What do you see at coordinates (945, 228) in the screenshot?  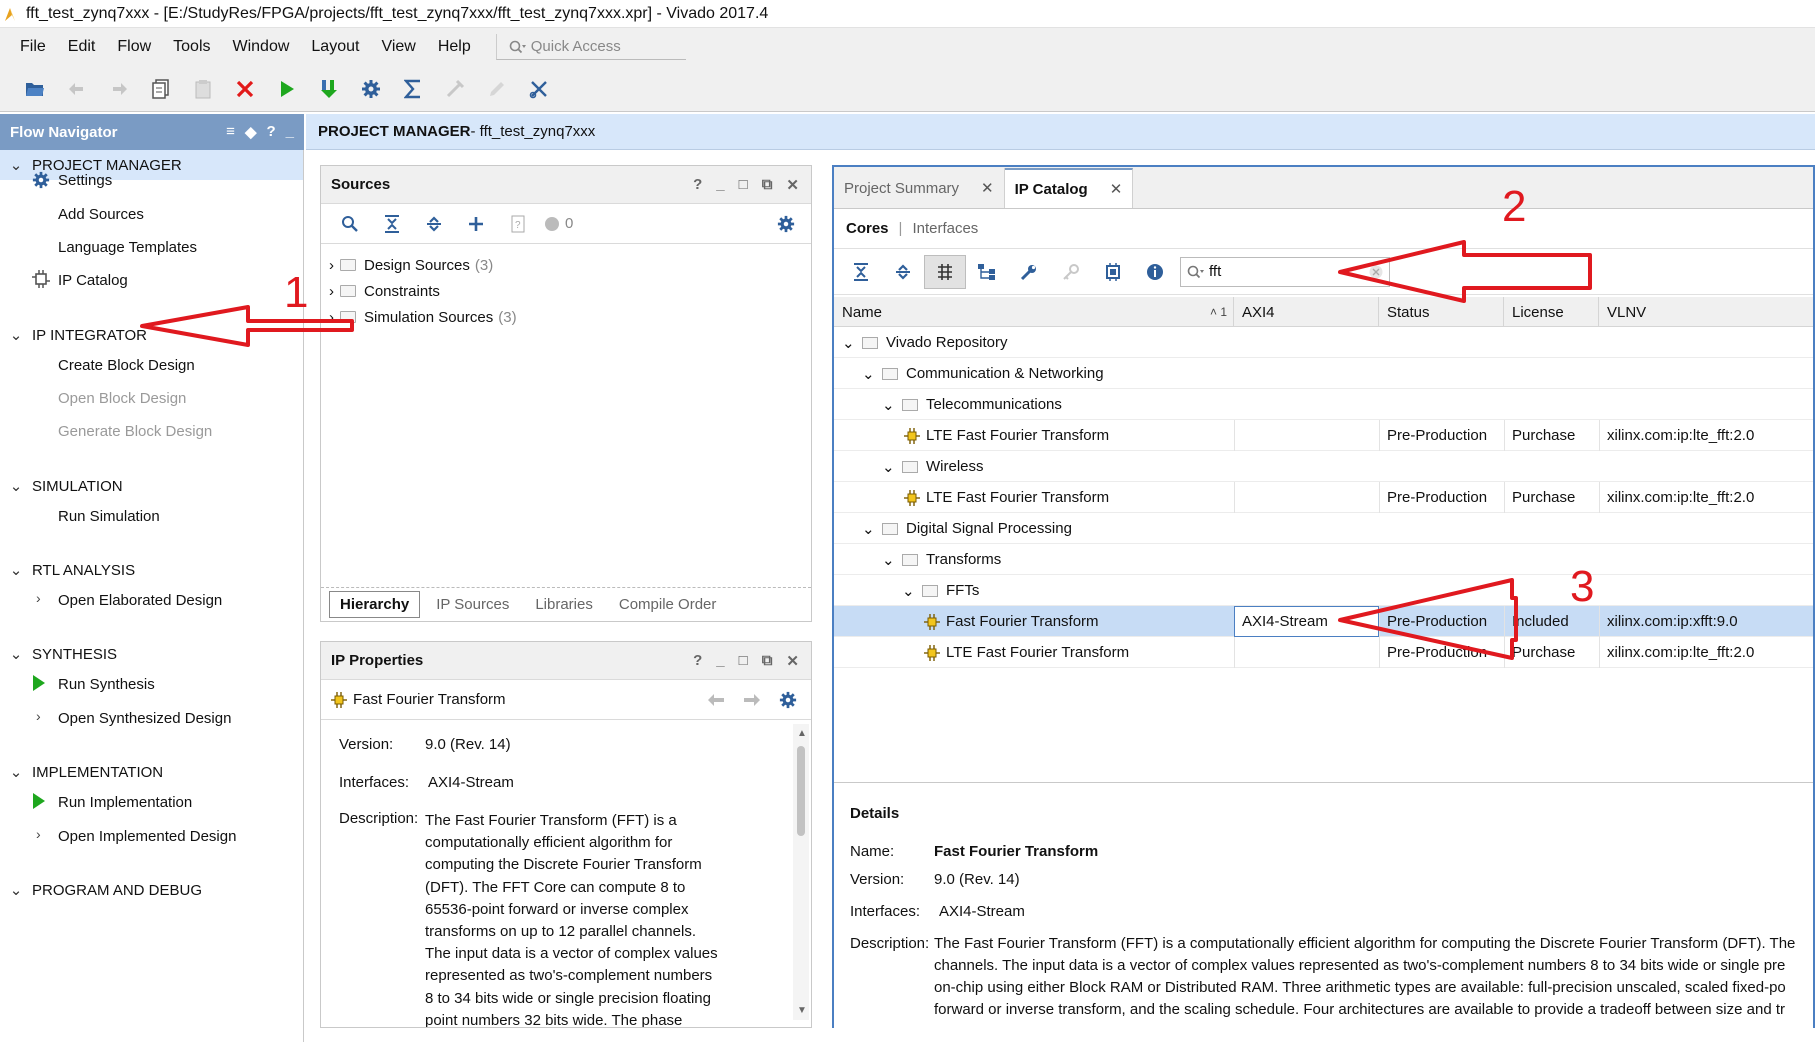 I see `subtab-interfaces: Interfaces` at bounding box center [945, 228].